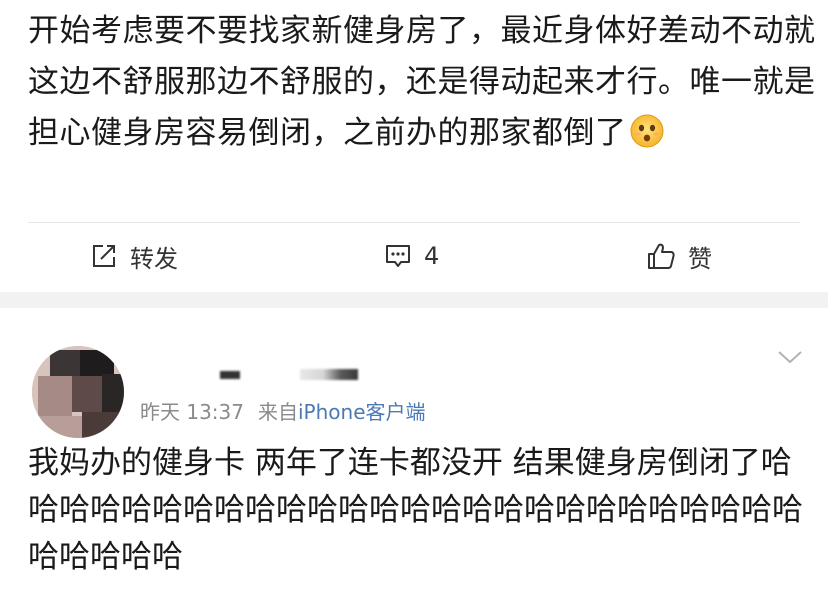 Image resolution: width=828 pixels, height=591 pixels. Describe the element at coordinates (646, 131) in the screenshot. I see `hushed-face-emoji` at that location.